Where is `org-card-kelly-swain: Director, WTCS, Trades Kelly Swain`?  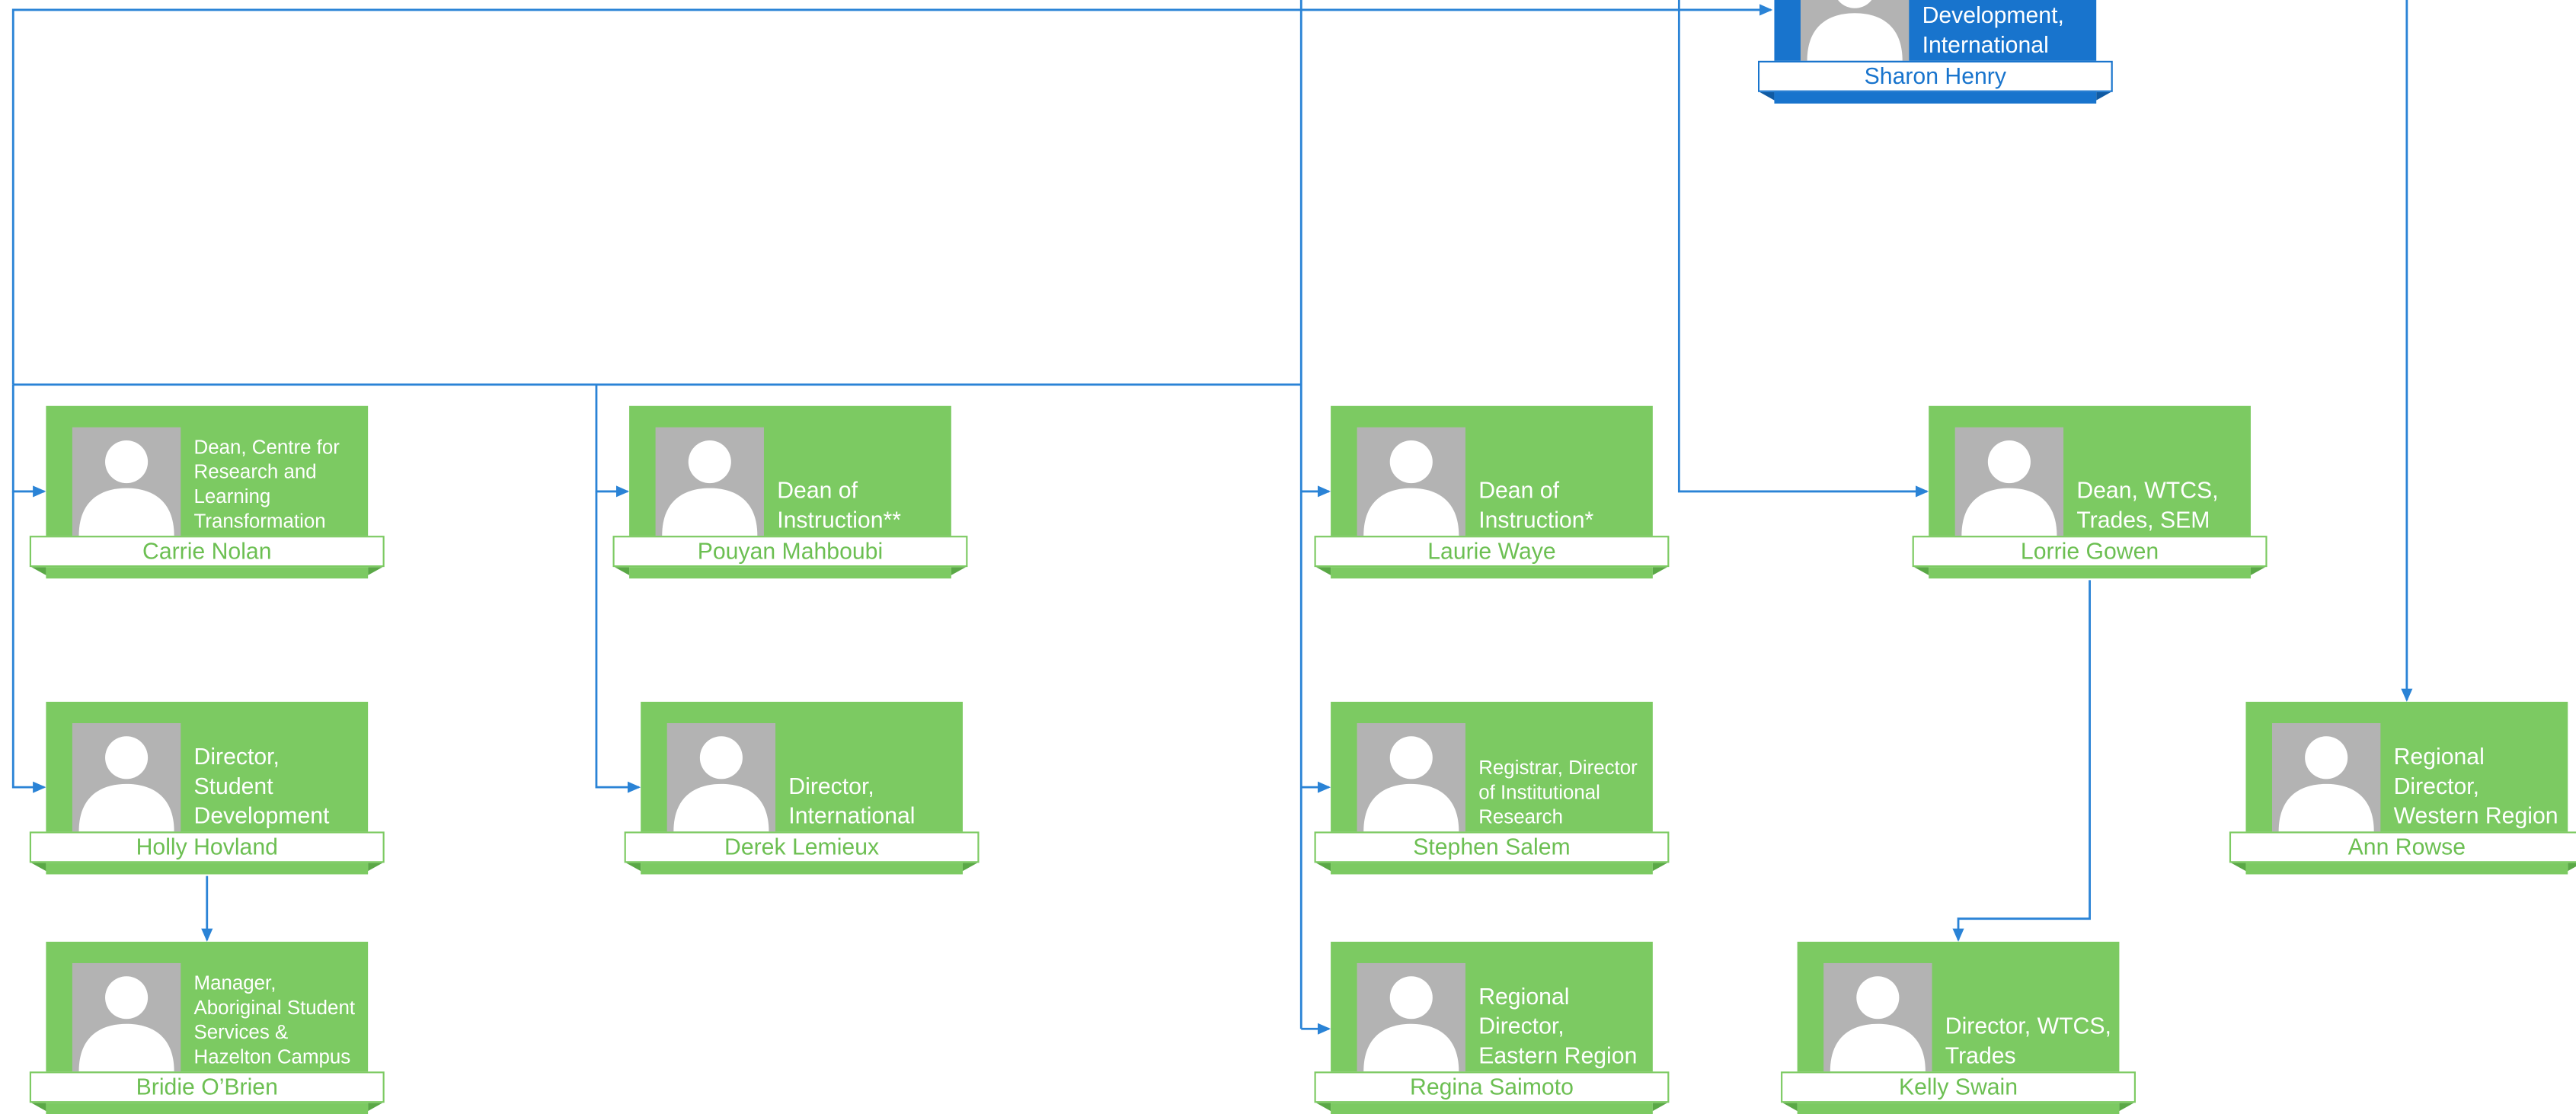 org-card-kelly-swain: Director, WTCS, Trades Kelly Swain is located at coordinates (1959, 1027).